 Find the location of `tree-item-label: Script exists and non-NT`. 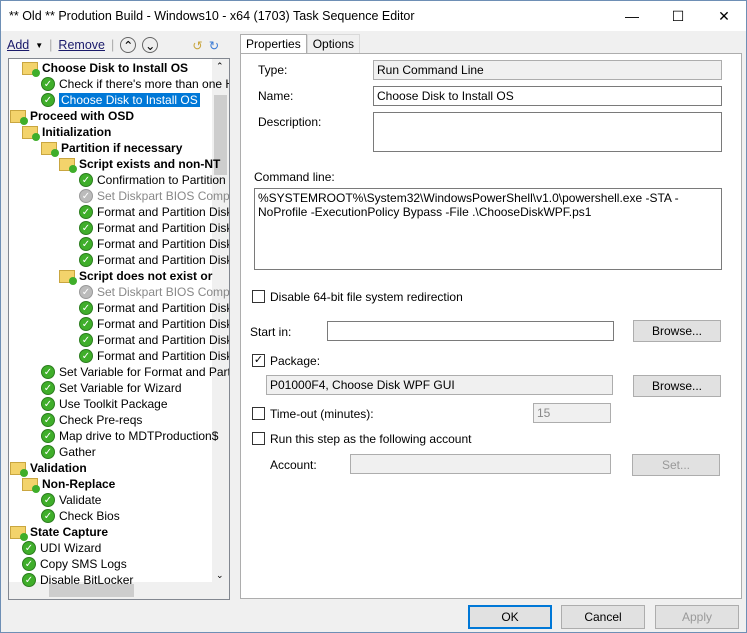

tree-item-label: Script exists and non-NT is located at coordinates (150, 164).